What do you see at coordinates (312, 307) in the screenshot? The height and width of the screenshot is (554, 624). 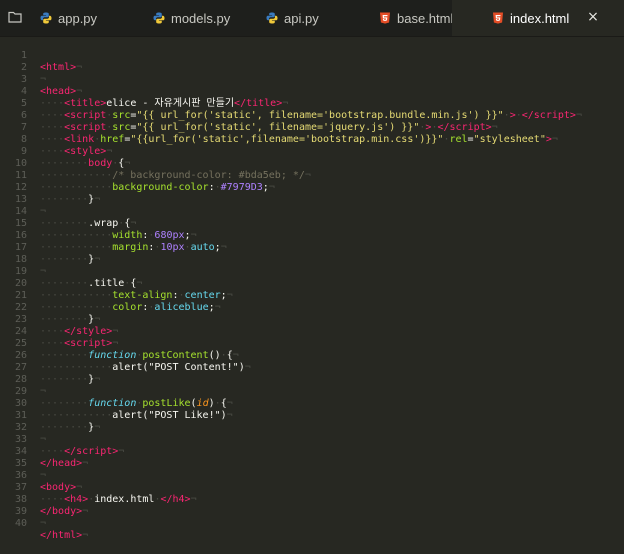 I see `code-line: 22 ········}¬` at bounding box center [312, 307].